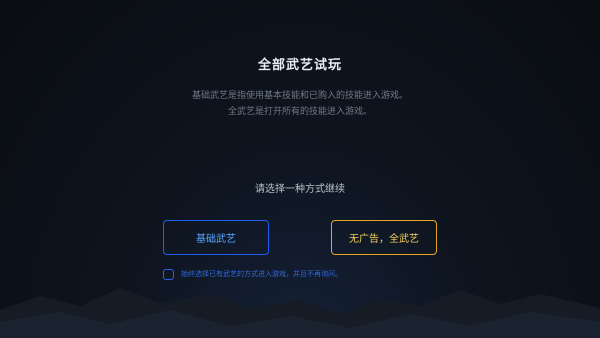  I want to click on dialog-title: 全部武艺试玩, so click(299, 65).